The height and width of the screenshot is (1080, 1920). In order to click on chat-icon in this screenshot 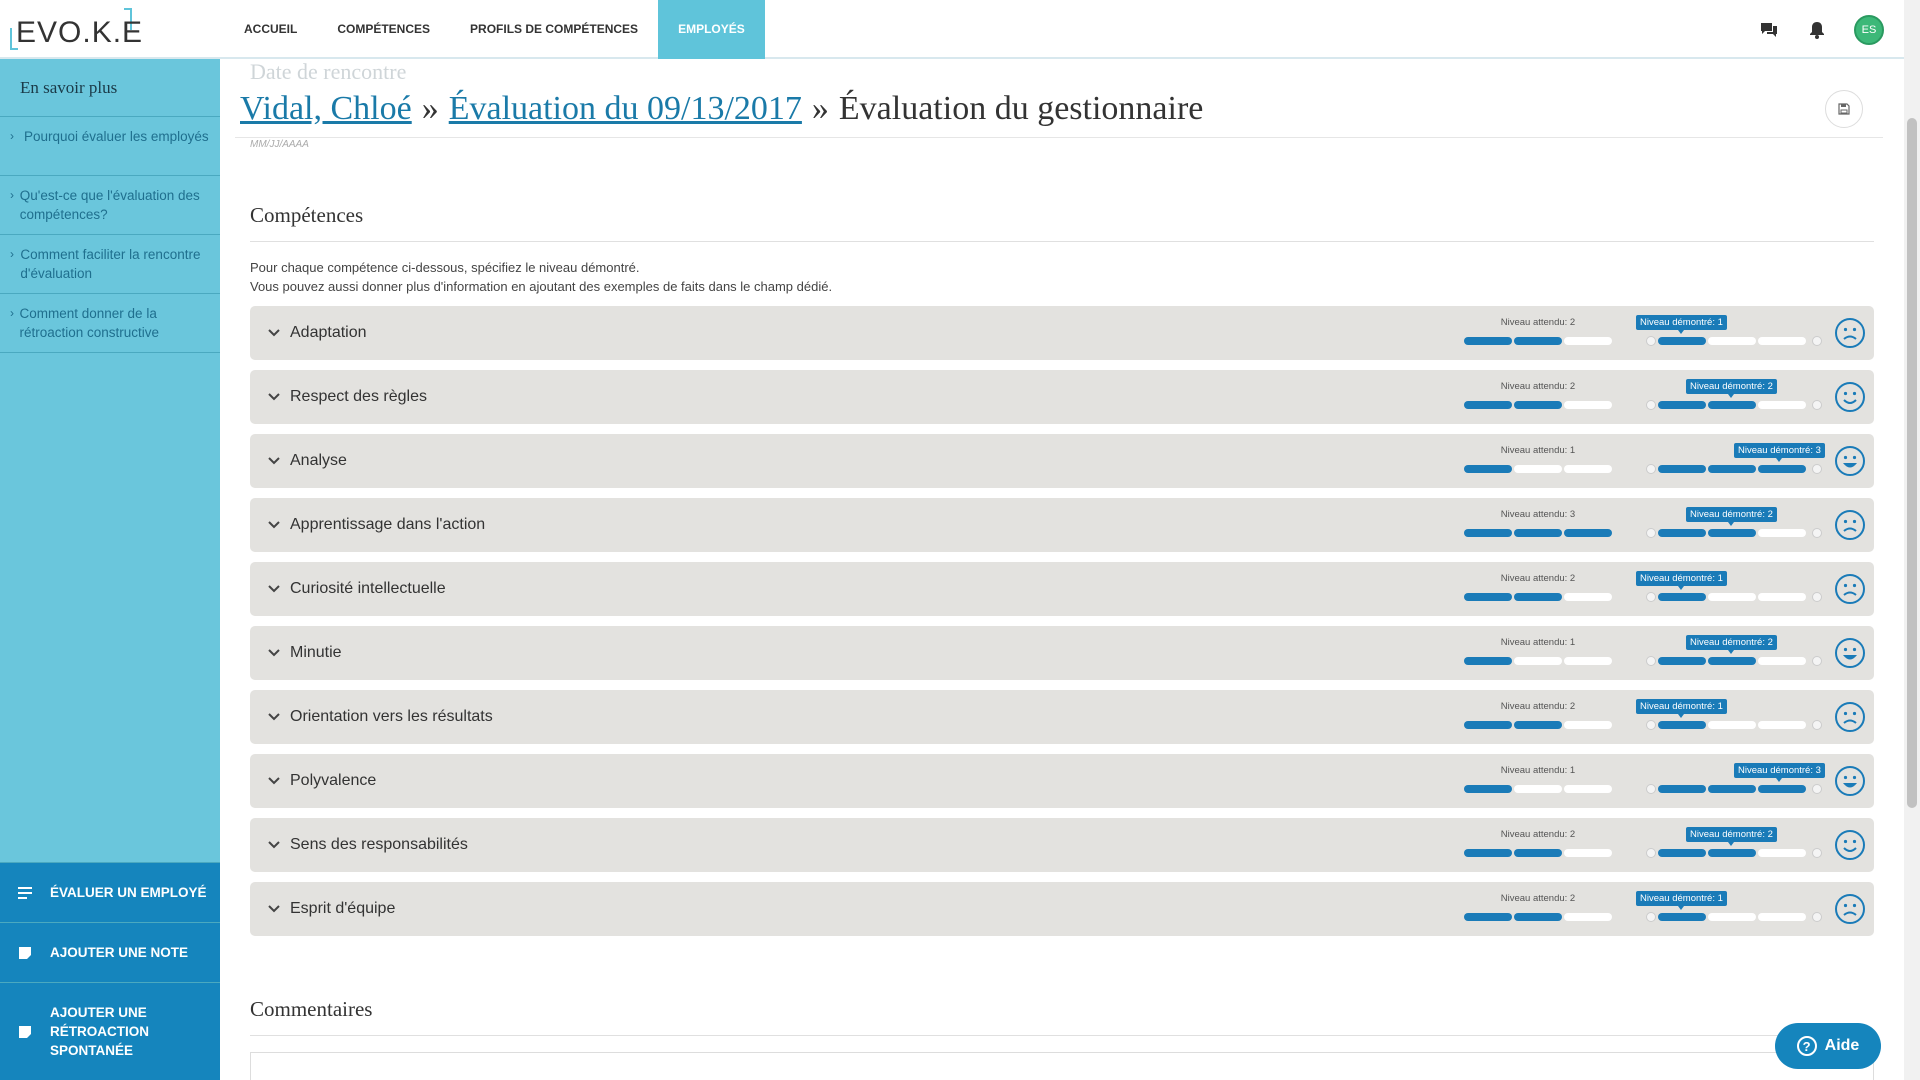, I will do `click(1769, 30)`.